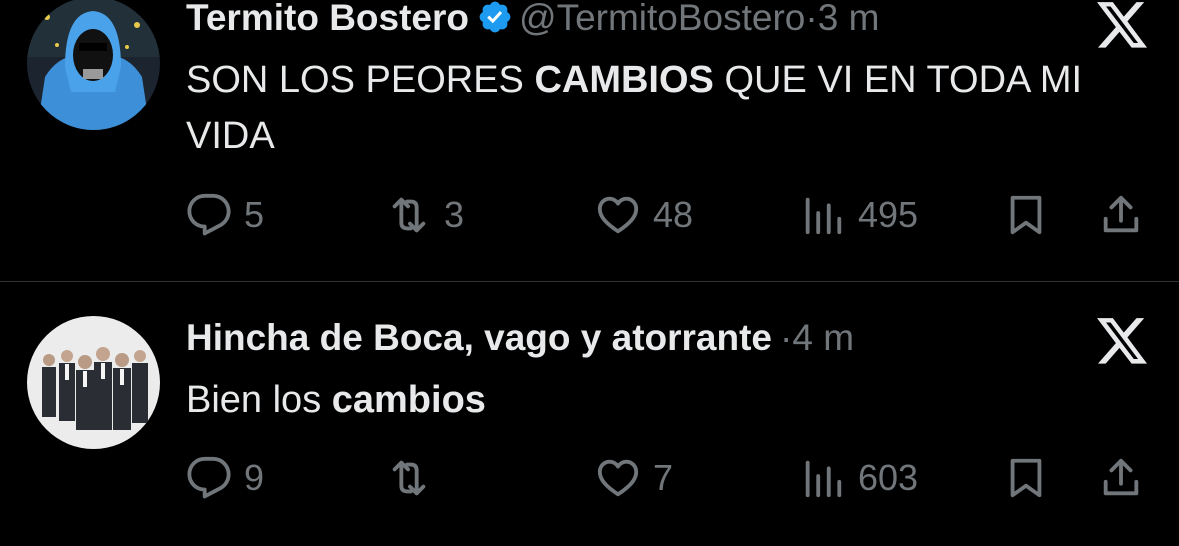 The width and height of the screenshot is (1179, 546). What do you see at coordinates (209, 477) in the screenshot?
I see `reply-icon` at bounding box center [209, 477].